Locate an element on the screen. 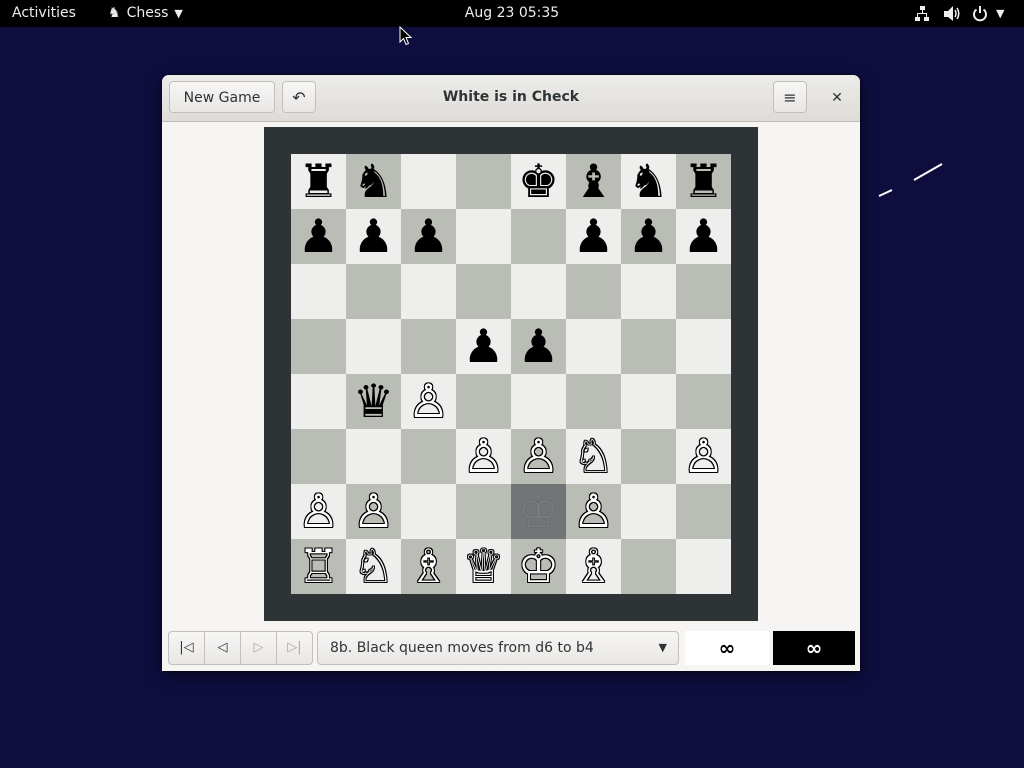 This screenshot has height=768, width=1024. square-f3: ♘ is located at coordinates (593, 456).